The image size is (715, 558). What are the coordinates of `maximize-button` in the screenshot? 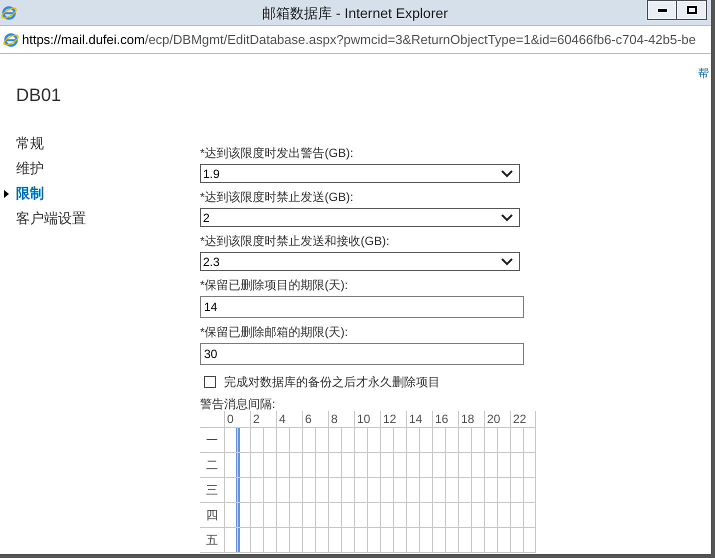 It's located at (692, 10).